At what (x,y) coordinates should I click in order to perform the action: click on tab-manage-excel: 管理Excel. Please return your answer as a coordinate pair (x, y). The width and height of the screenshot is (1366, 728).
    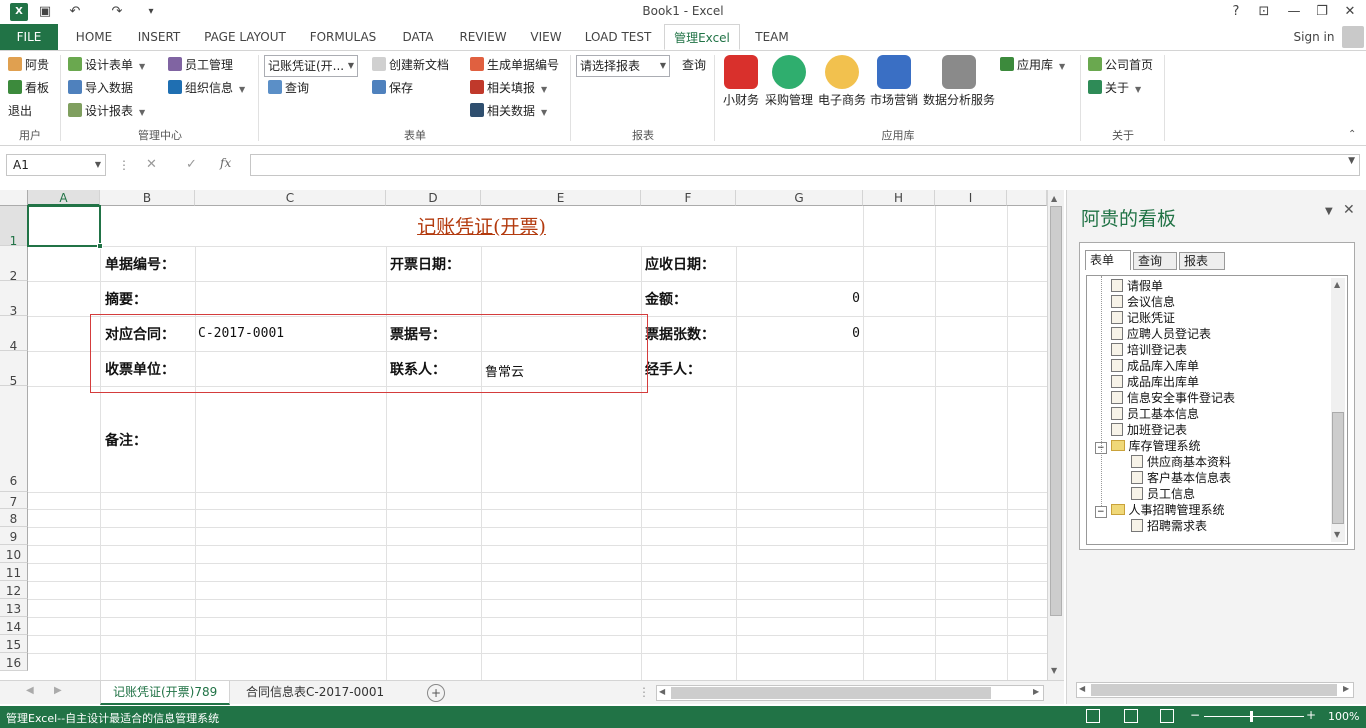
    Looking at the image, I should click on (702, 37).